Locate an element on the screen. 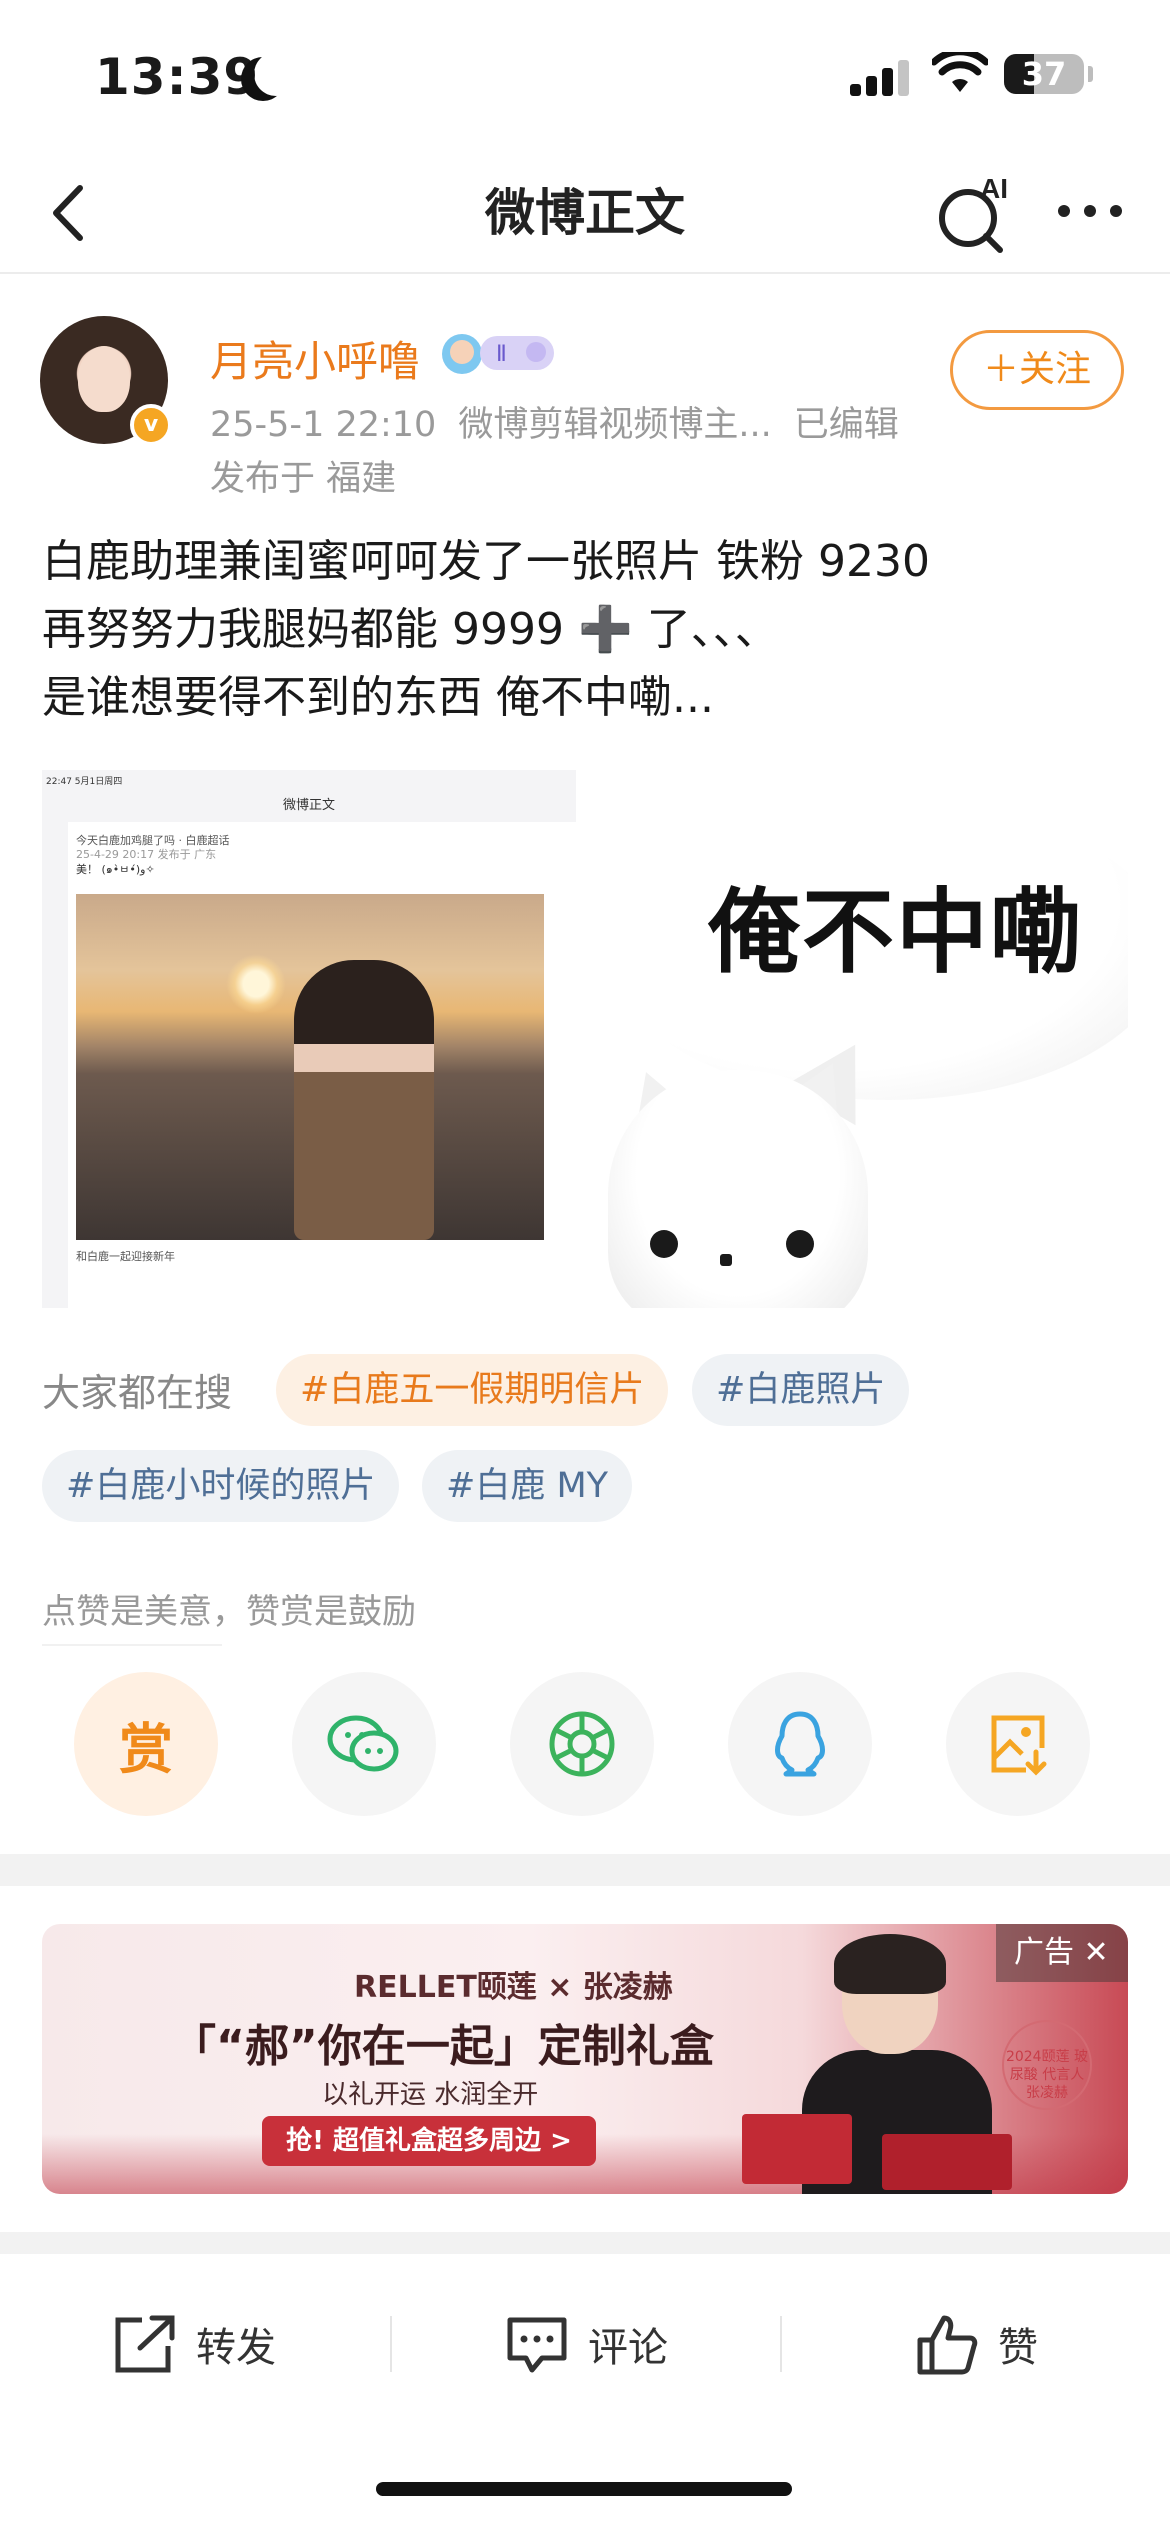 The width and height of the screenshot is (1170, 2532). cat-mouth is located at coordinates (726, 1260).